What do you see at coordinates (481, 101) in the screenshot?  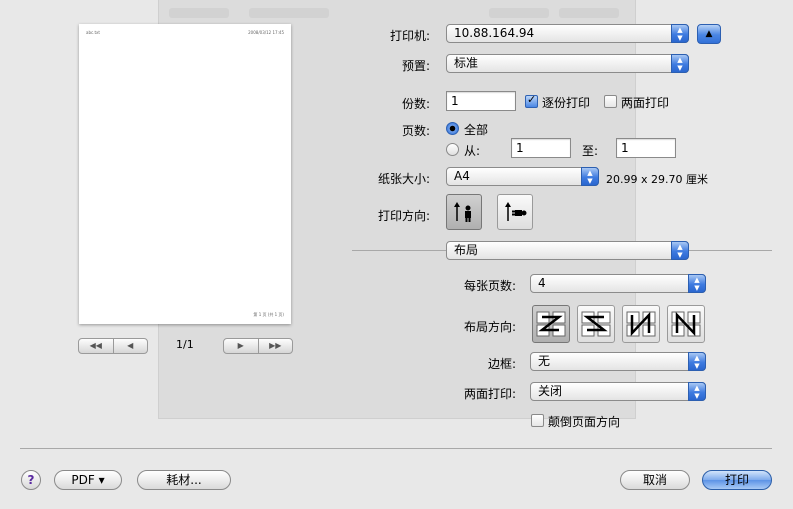 I see `copies-field: 1` at bounding box center [481, 101].